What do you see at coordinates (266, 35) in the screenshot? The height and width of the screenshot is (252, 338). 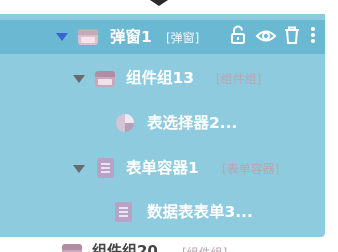 I see `visibility-eye-icon` at bounding box center [266, 35].